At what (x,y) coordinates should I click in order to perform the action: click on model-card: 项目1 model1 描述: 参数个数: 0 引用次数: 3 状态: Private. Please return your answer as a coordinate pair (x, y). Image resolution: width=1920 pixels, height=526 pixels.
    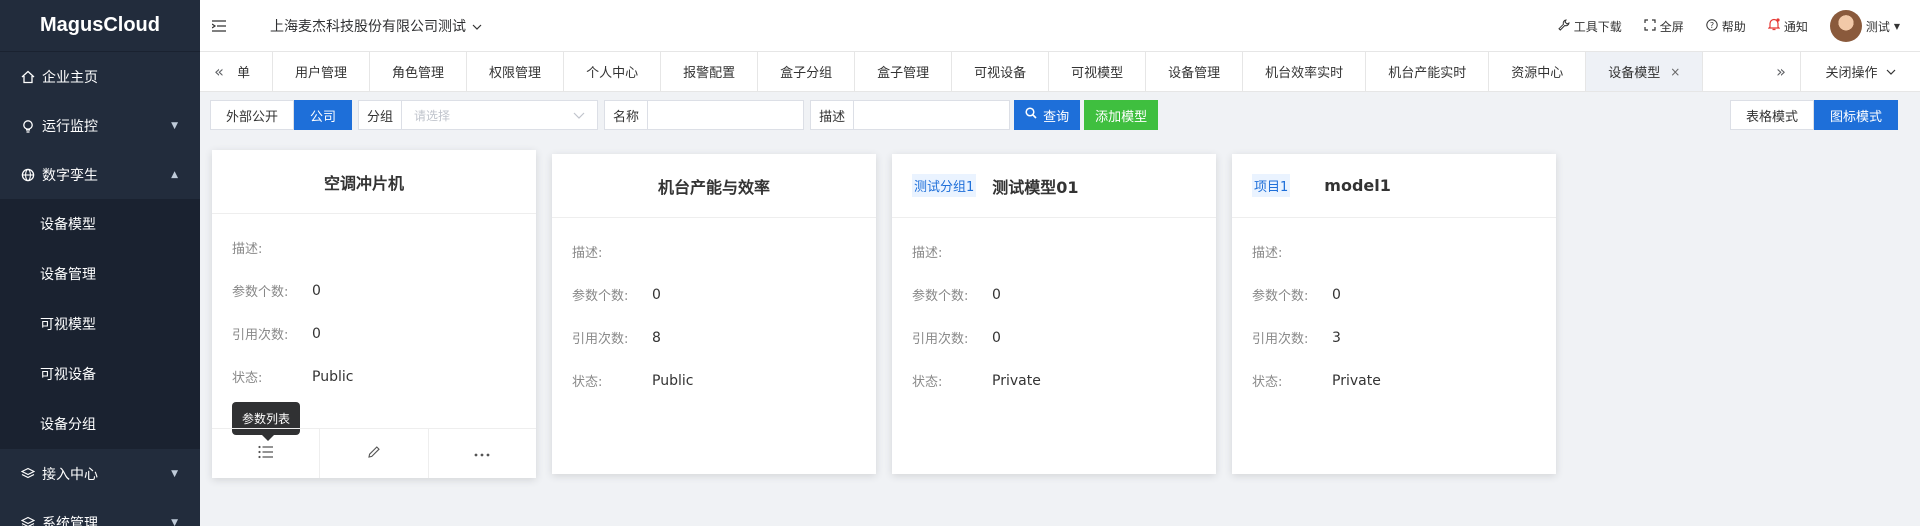
    Looking at the image, I should click on (1394, 314).